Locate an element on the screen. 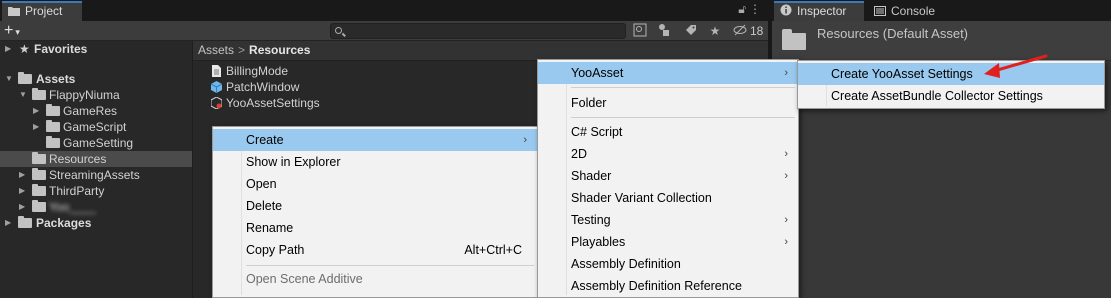  file-item-yooassetsettings: YooAssetSettings is located at coordinates (265, 103).